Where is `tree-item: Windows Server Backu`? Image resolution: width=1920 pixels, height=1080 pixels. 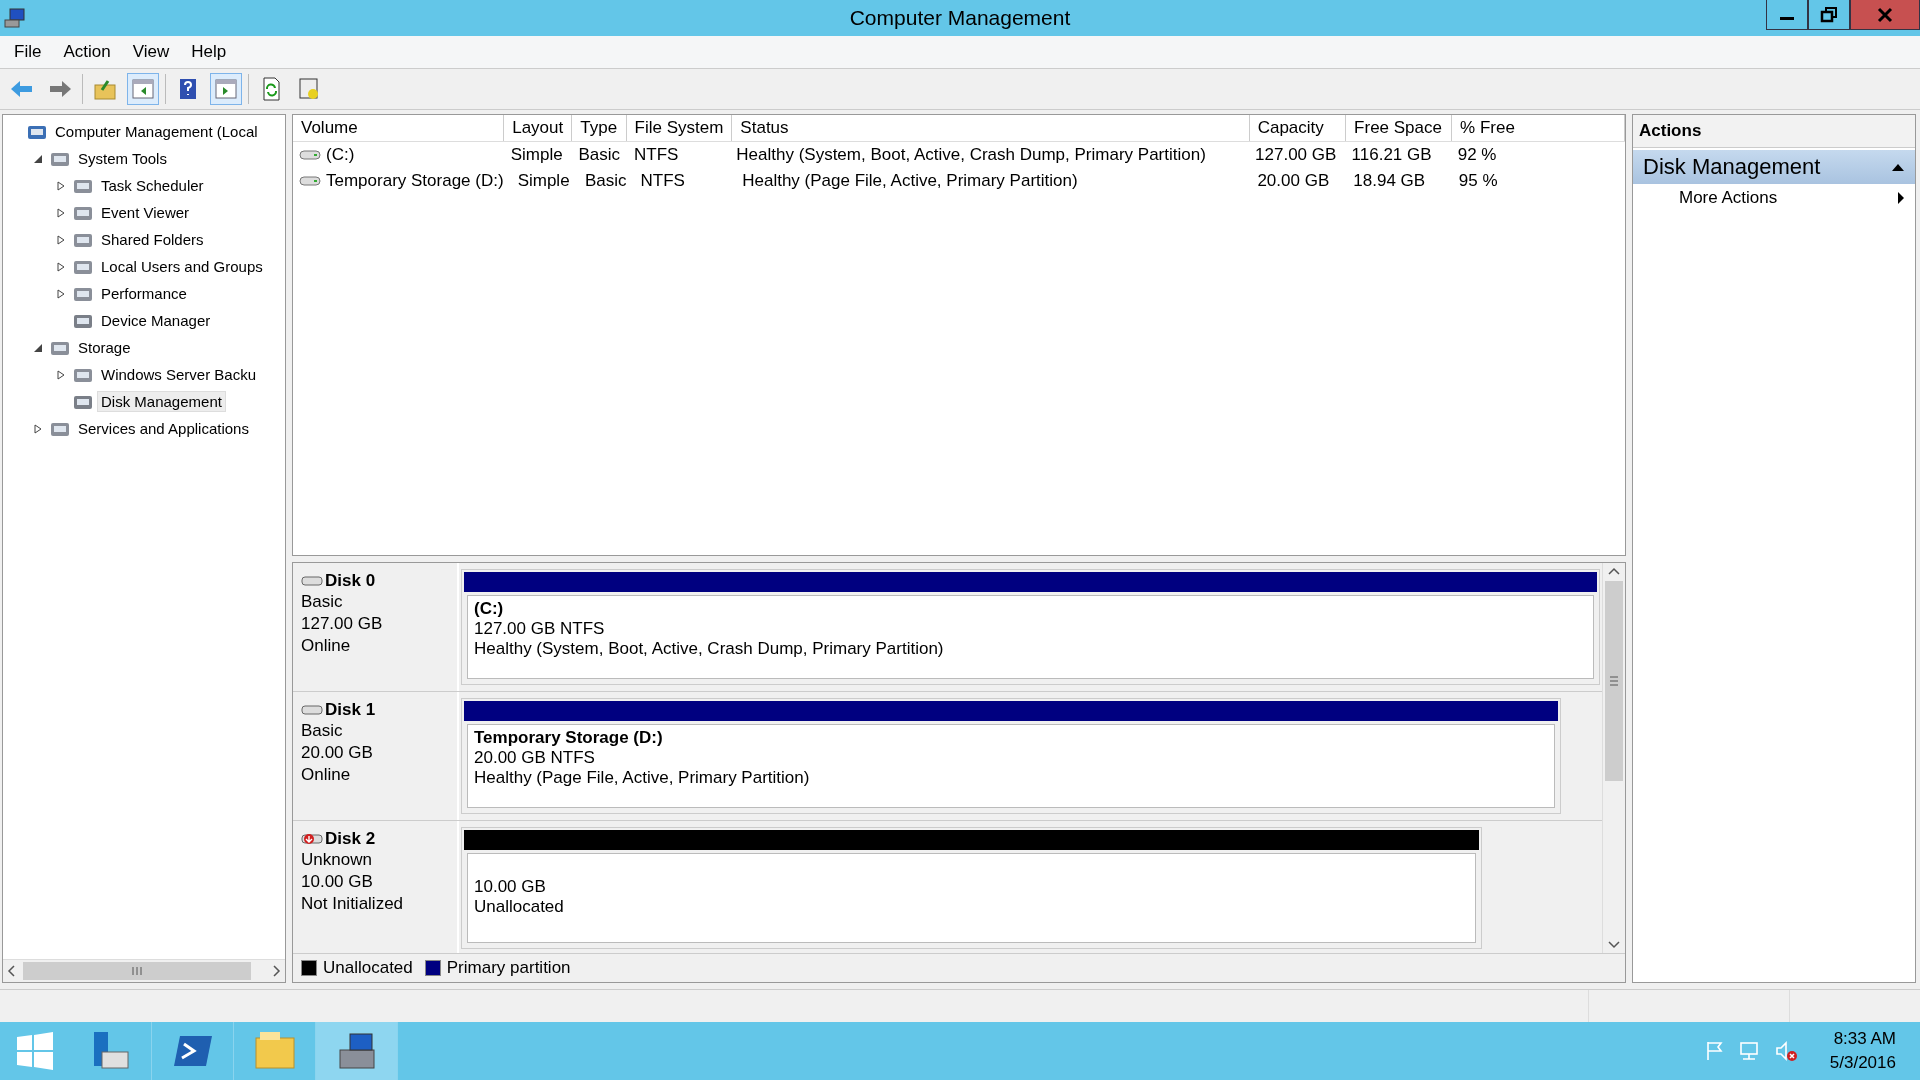 tree-item: Windows Server Backu is located at coordinates (179, 374).